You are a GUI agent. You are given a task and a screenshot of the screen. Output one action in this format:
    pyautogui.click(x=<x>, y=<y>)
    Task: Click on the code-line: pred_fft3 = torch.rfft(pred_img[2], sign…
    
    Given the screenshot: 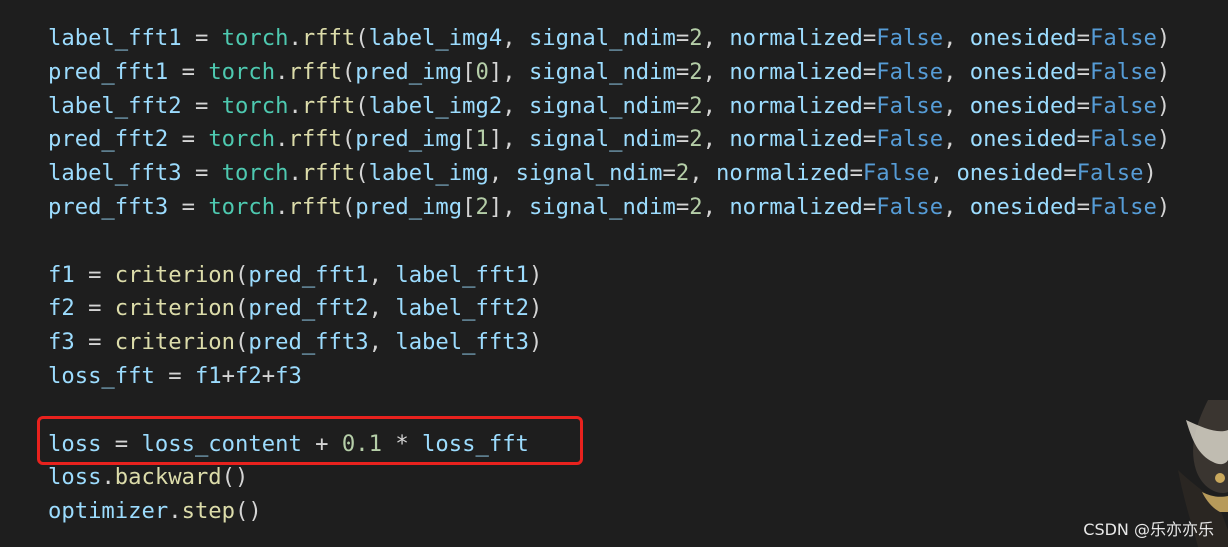 What is the action you would take?
    pyautogui.click(x=609, y=208)
    